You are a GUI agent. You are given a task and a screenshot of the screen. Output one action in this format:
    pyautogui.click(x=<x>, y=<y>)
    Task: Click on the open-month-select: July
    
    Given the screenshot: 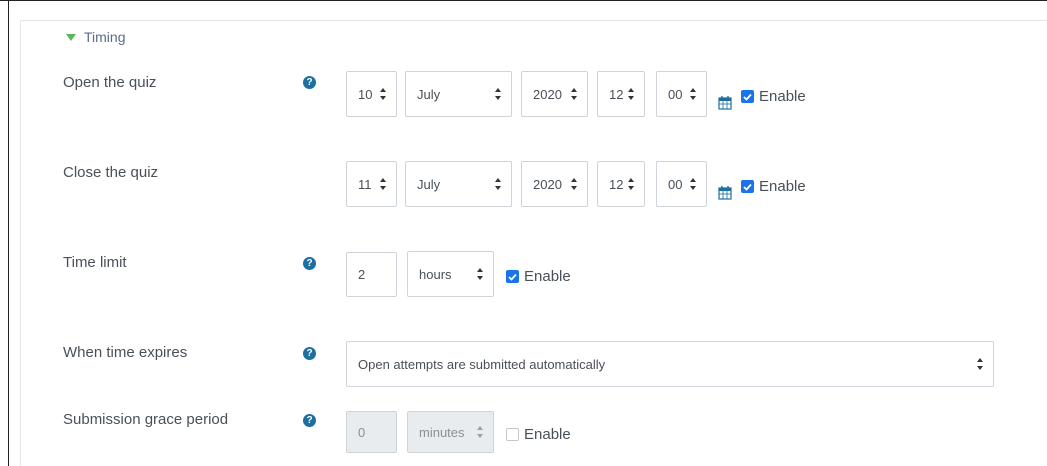 What is the action you would take?
    pyautogui.click(x=458, y=94)
    